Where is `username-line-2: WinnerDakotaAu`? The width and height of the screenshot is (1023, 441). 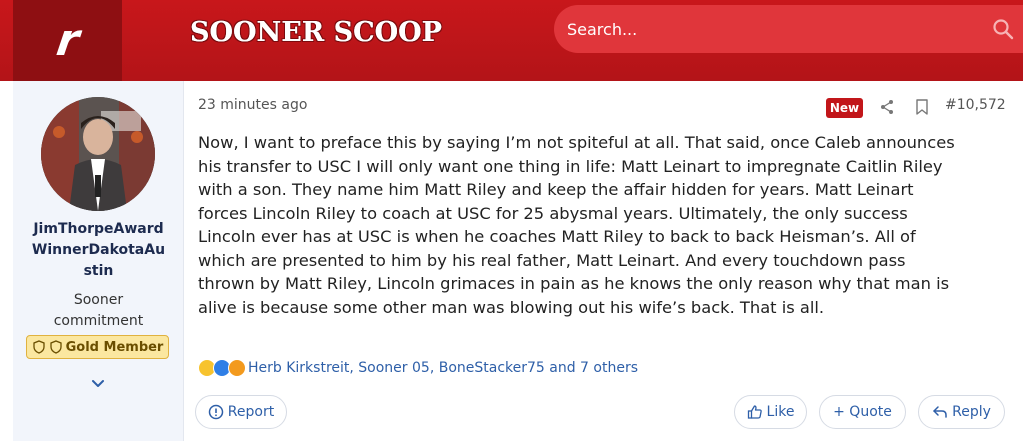
username-line-2: WinnerDakotaAu is located at coordinates (98, 250).